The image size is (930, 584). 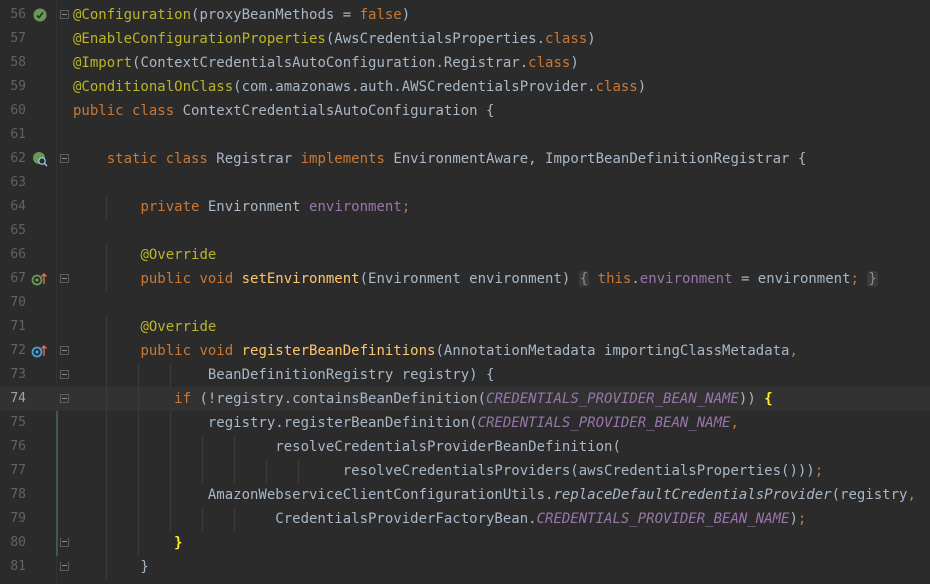 What do you see at coordinates (872, 279) in the screenshot?
I see `folded-region-placeholder: }` at bounding box center [872, 279].